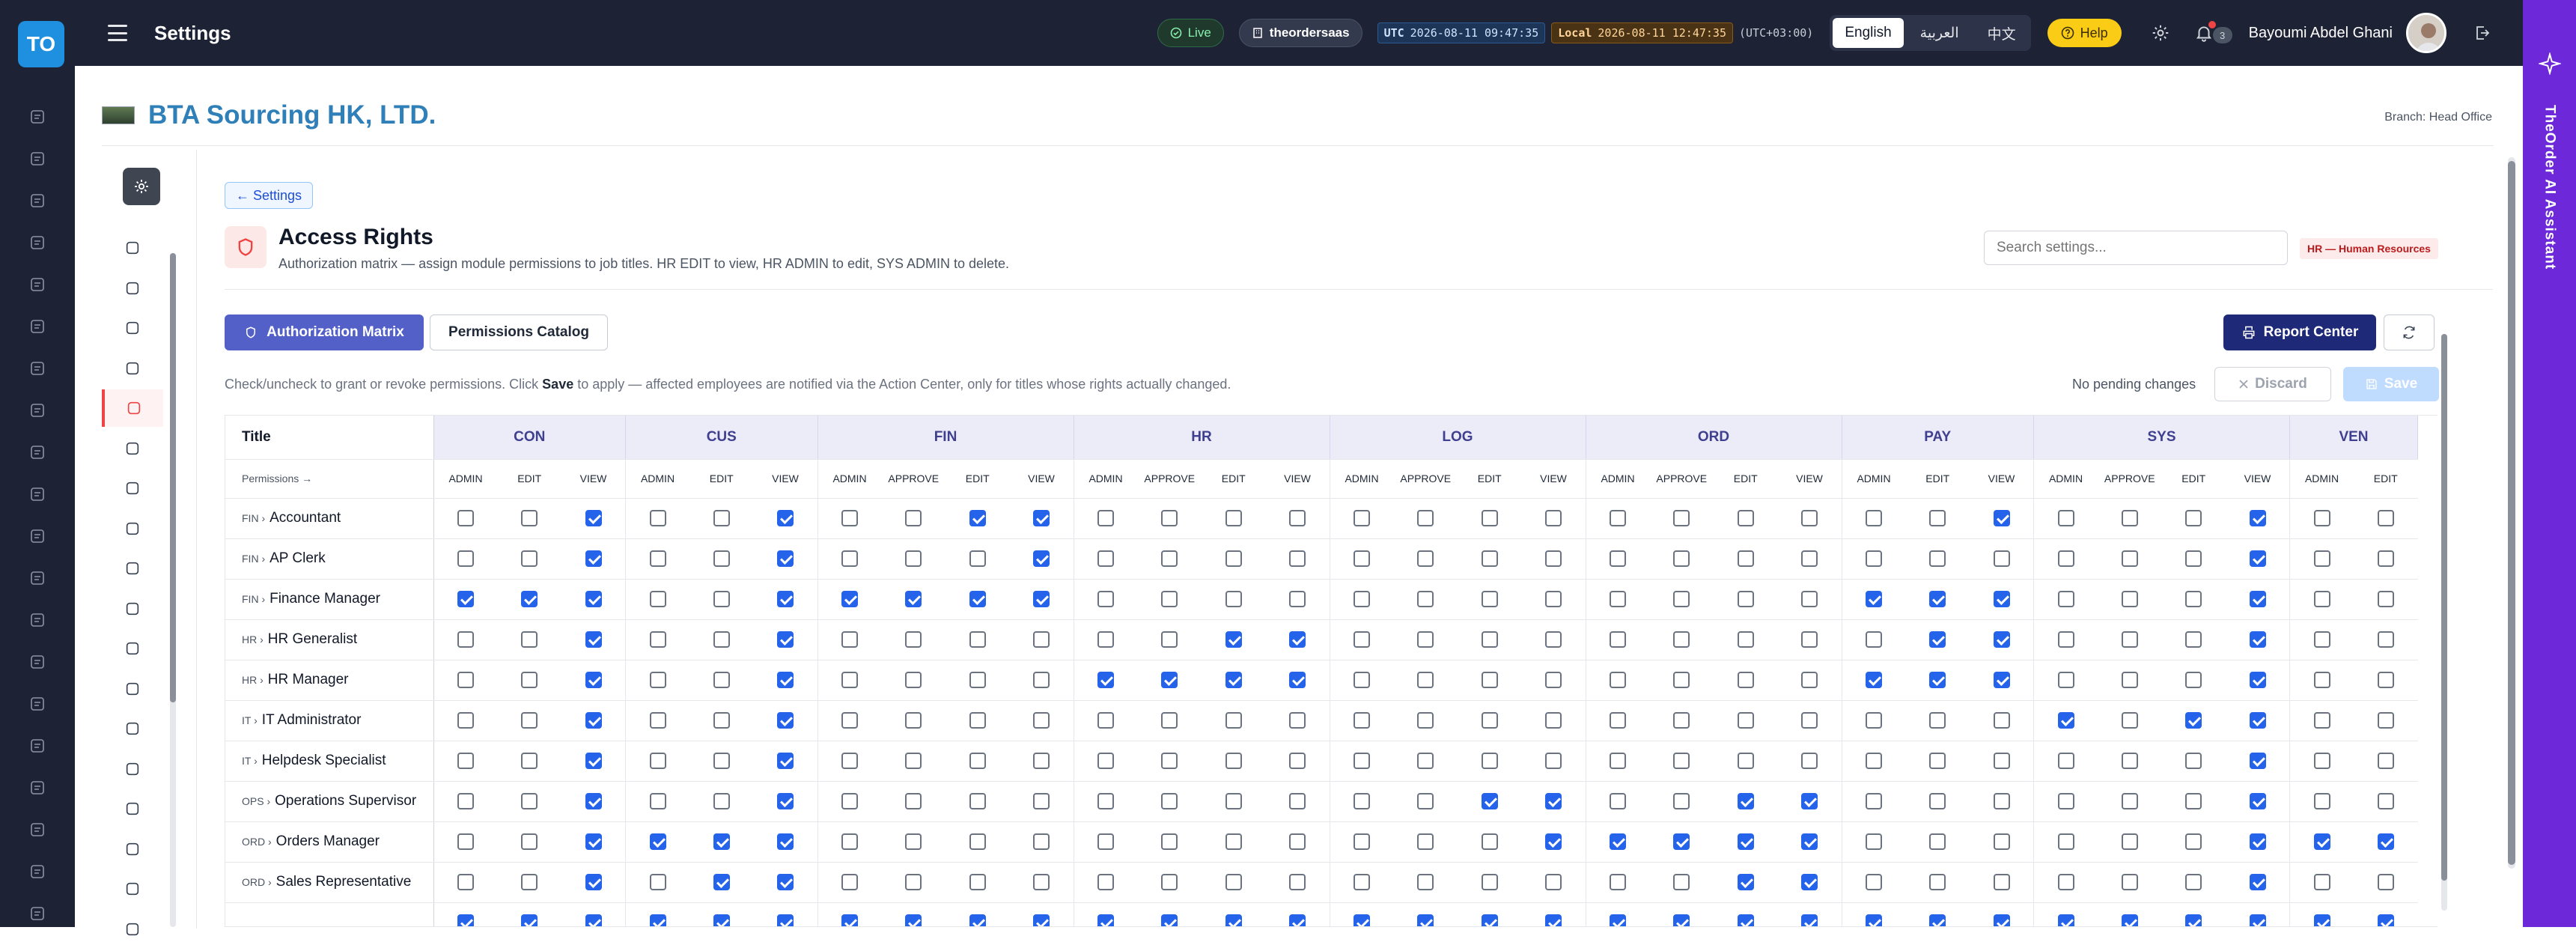 The width and height of the screenshot is (2576, 948). I want to click on back-to-settings-button: ← Settings, so click(269, 195).